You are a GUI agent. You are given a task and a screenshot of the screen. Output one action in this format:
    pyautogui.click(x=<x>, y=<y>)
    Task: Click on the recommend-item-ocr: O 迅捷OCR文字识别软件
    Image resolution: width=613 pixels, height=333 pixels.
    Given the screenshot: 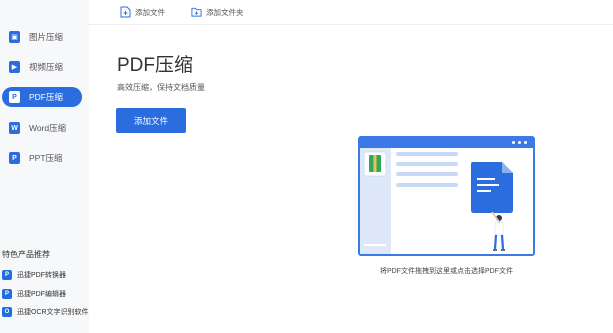 What is the action you would take?
    pyautogui.click(x=45, y=312)
    